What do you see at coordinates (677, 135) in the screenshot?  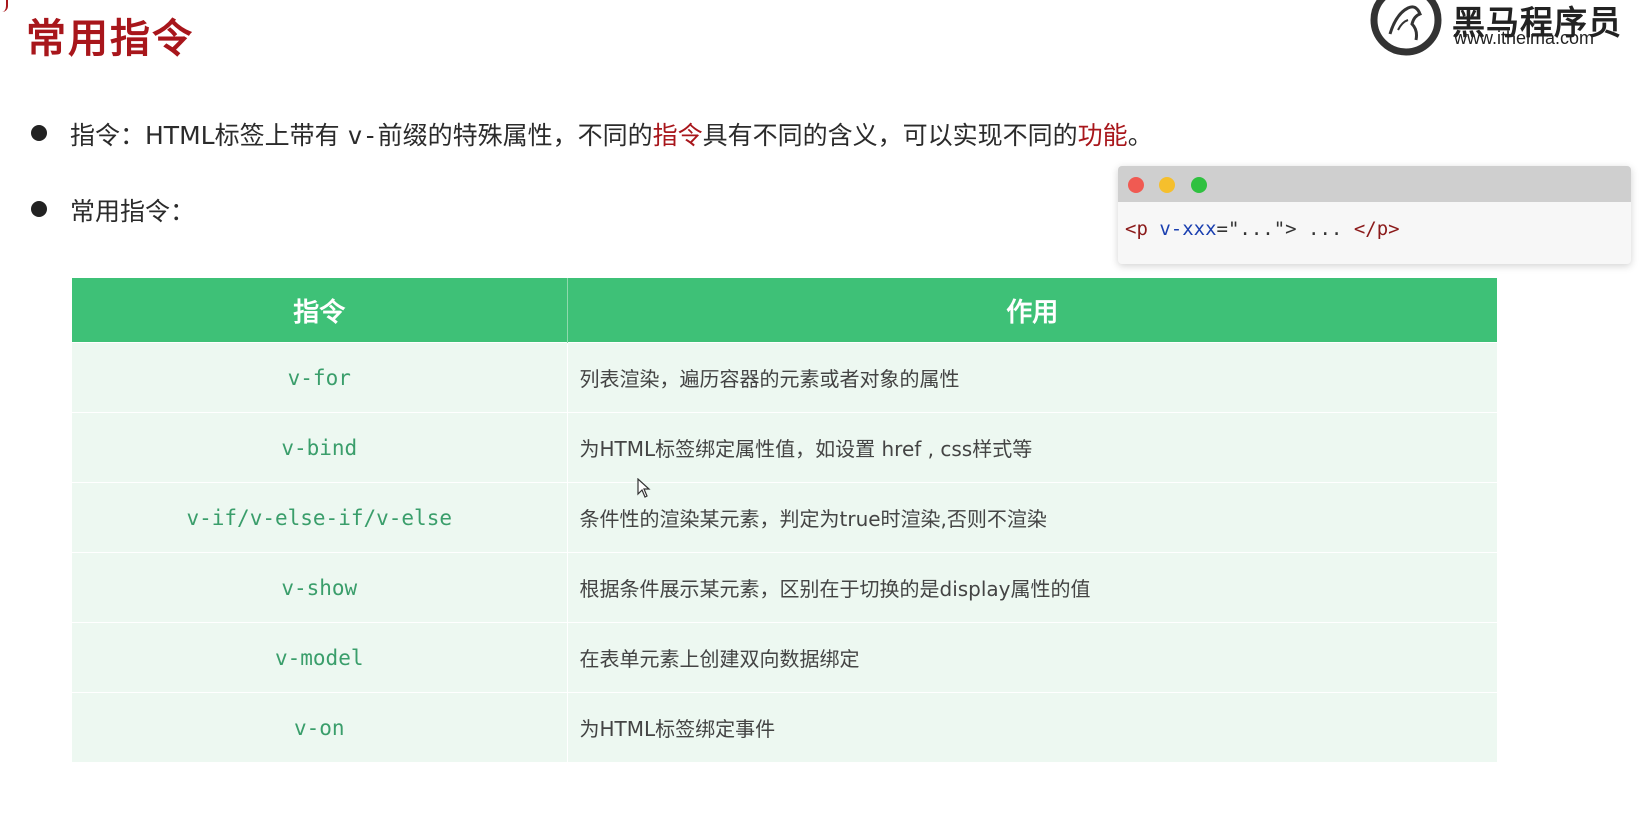 I see `definition-highlight-directive: 指令` at bounding box center [677, 135].